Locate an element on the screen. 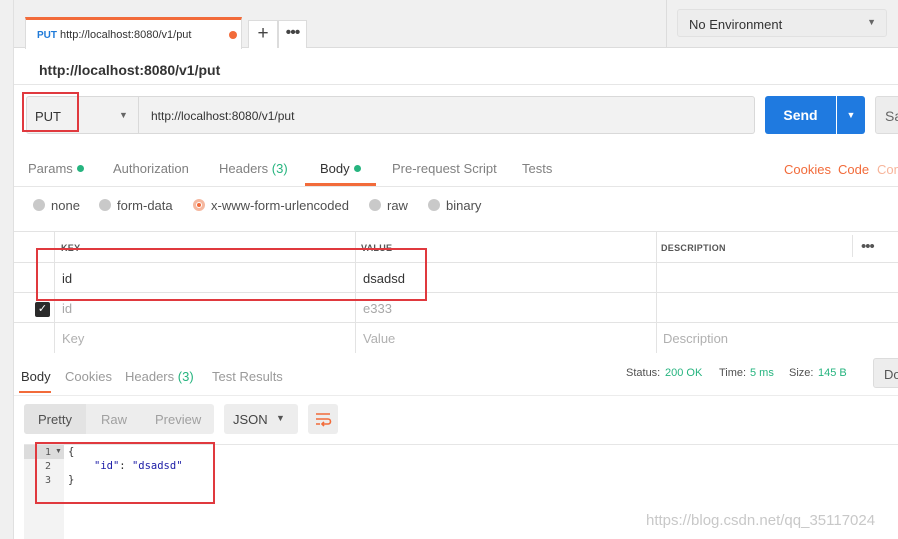  annotation-box-params is located at coordinates (231, 274).